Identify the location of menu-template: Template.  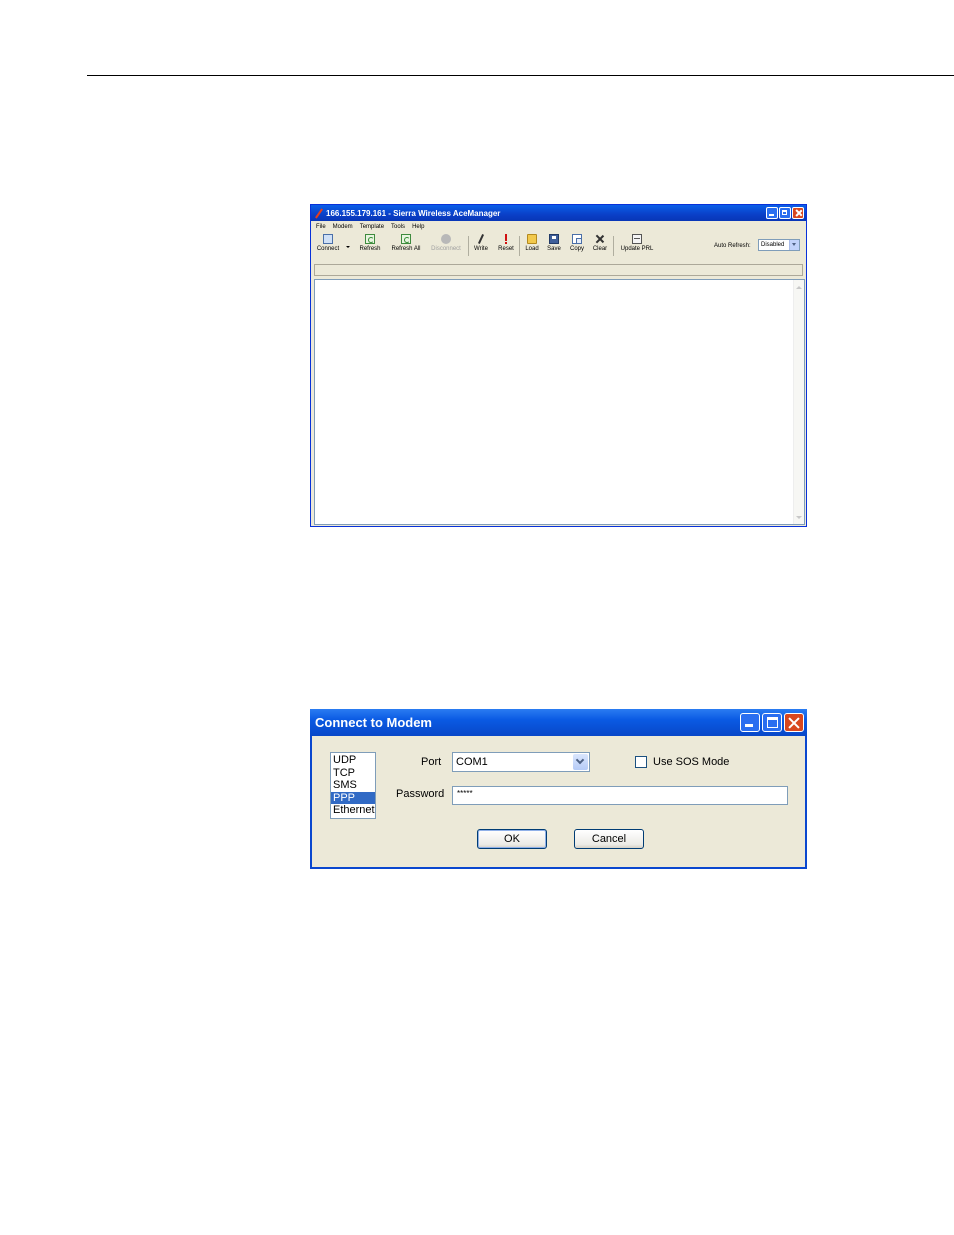
(372, 227).